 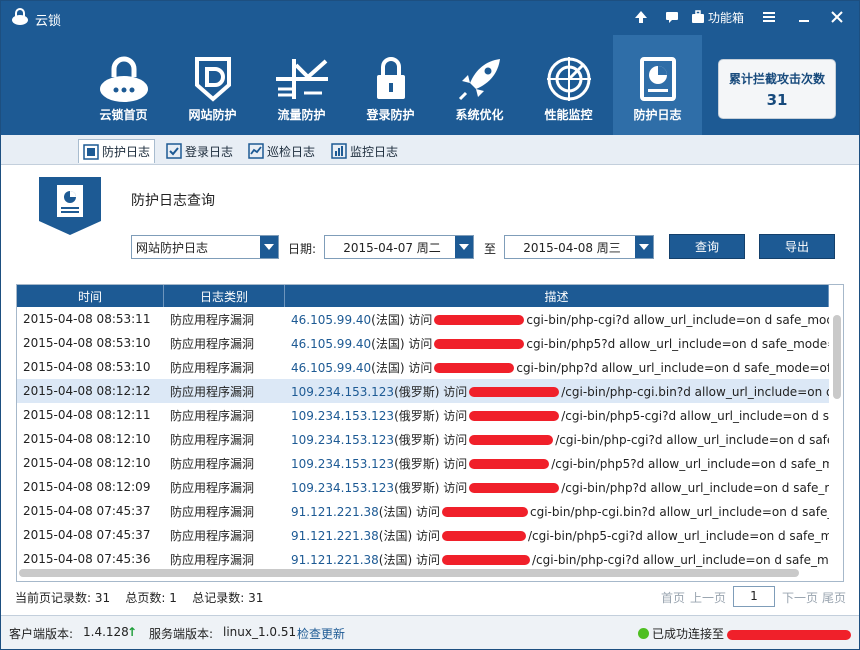 What do you see at coordinates (672, 17) in the screenshot?
I see `message-icon` at bounding box center [672, 17].